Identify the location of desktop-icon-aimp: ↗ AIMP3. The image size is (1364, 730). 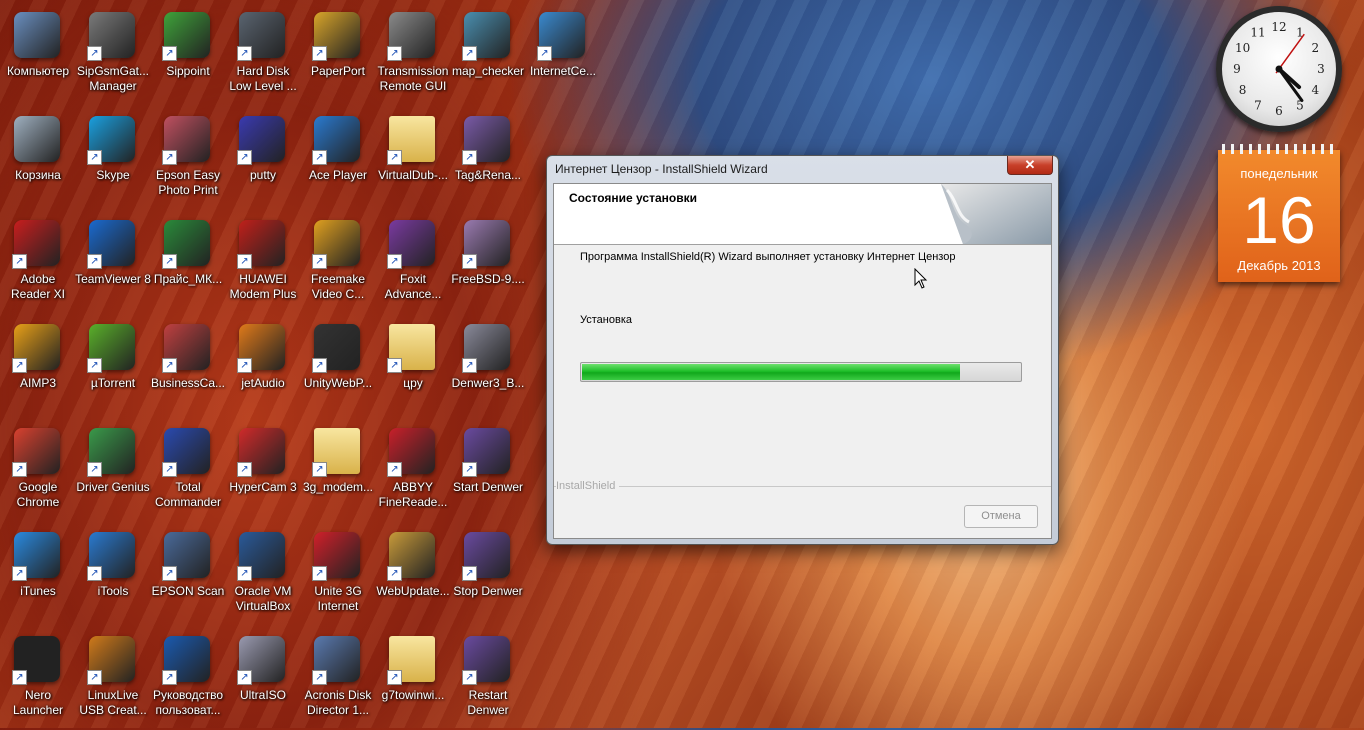
(38, 368).